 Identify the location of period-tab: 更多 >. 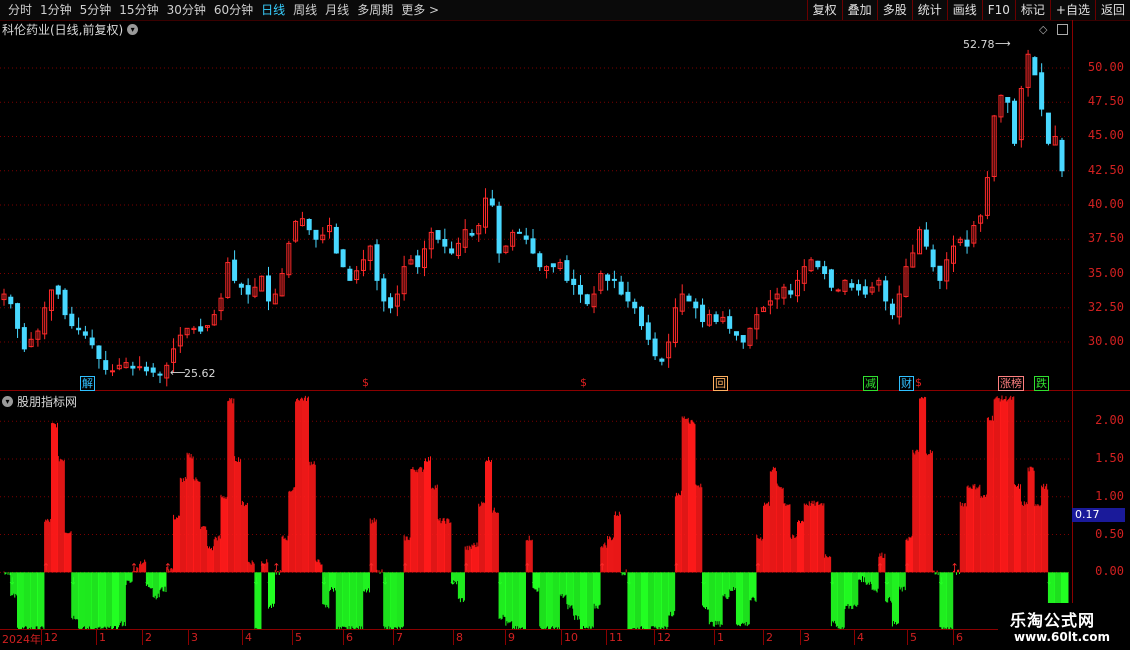
(420, 10).